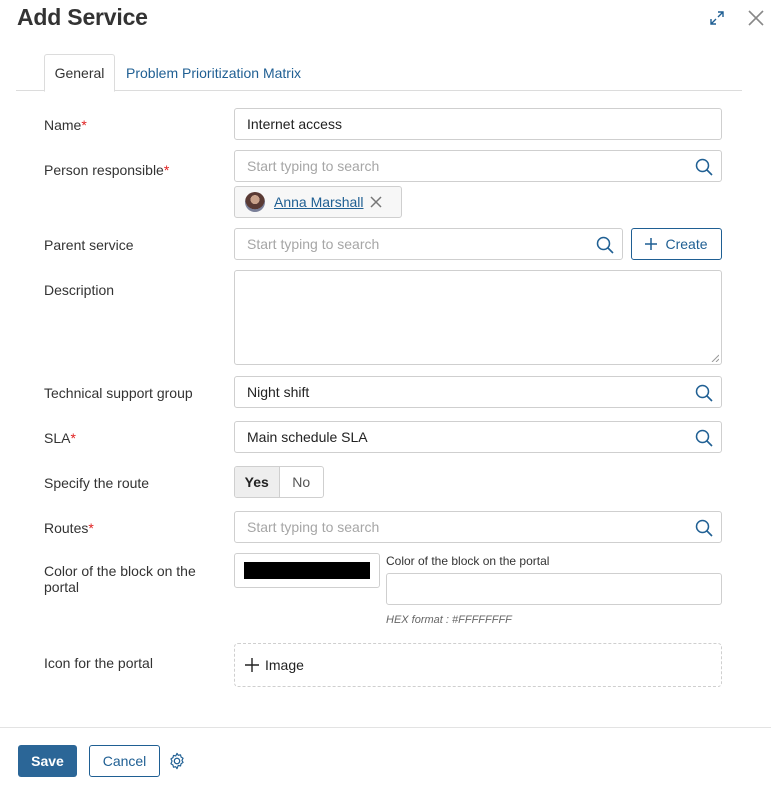  I want to click on parent-service-input: Start typing to search, so click(428, 244).